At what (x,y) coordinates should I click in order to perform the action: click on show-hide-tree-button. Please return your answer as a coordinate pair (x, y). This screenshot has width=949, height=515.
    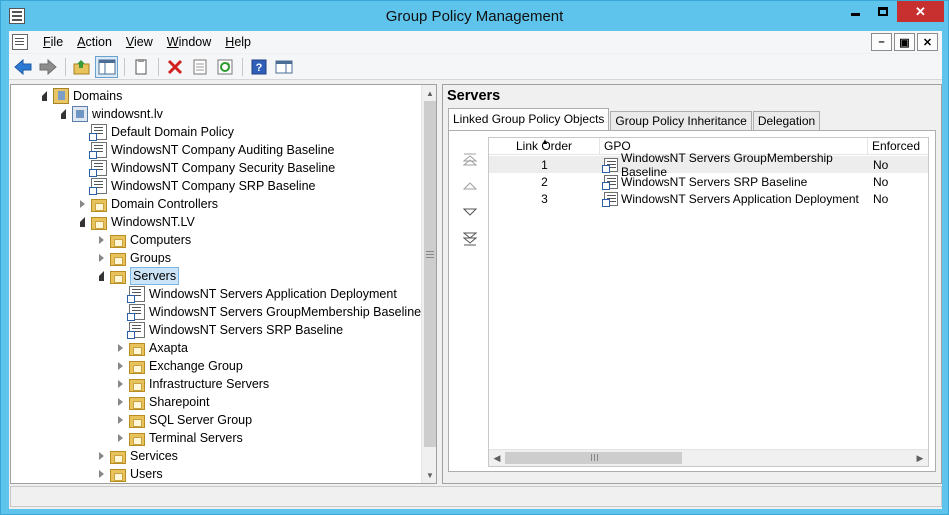
    Looking at the image, I should click on (106, 66).